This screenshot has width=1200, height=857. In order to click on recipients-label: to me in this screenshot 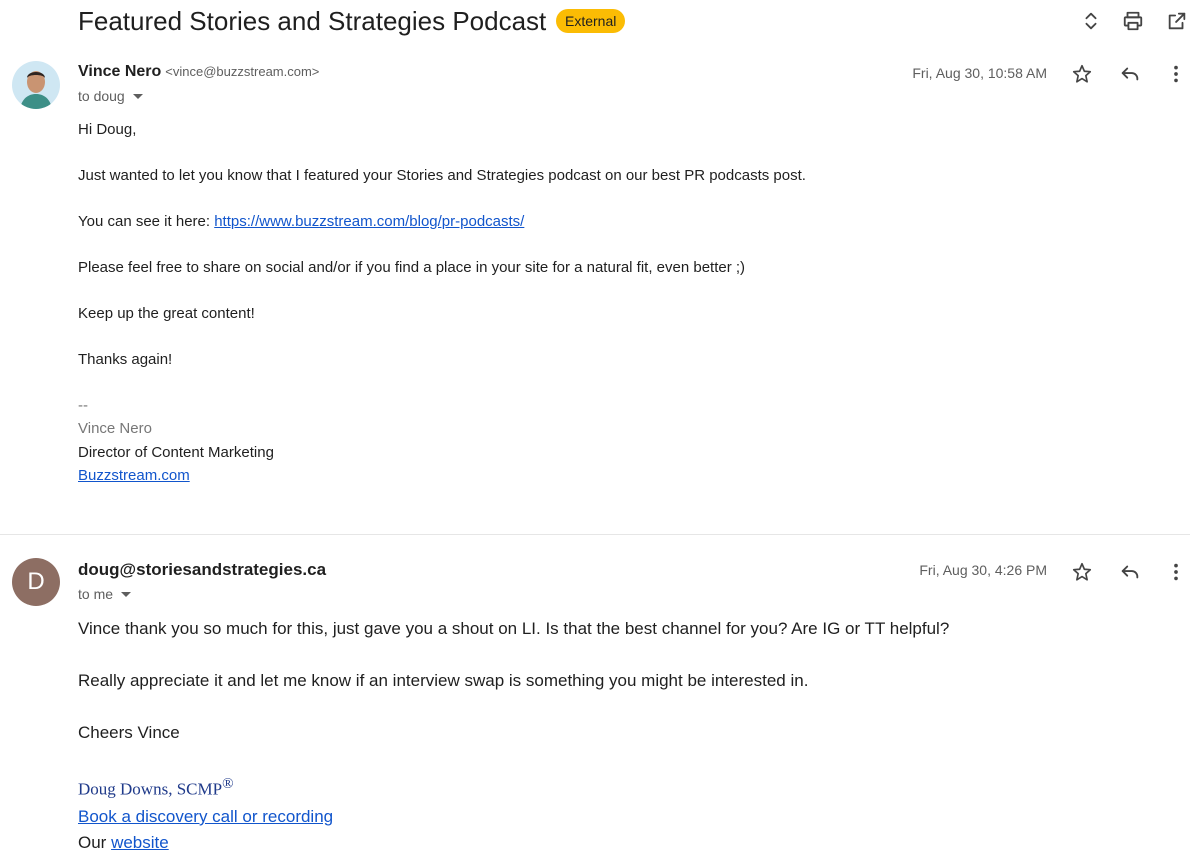, I will do `click(96, 594)`.